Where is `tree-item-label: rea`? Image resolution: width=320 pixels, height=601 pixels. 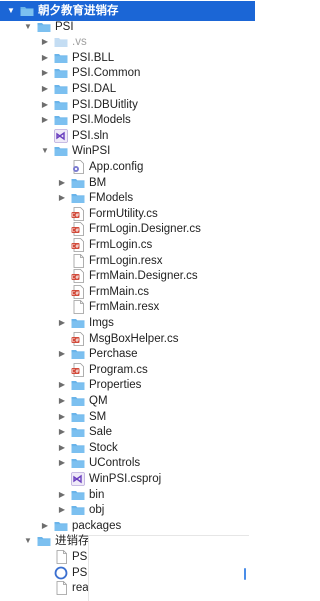
tree-item-label: rea is located at coordinates (80, 588).